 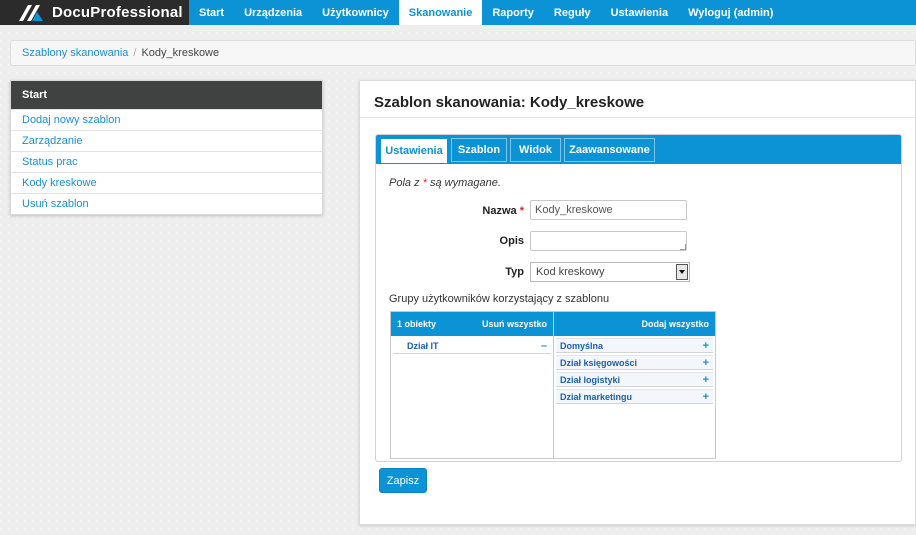 What do you see at coordinates (634, 379) in the screenshot?
I see `available-group-item: Dział logistyki +` at bounding box center [634, 379].